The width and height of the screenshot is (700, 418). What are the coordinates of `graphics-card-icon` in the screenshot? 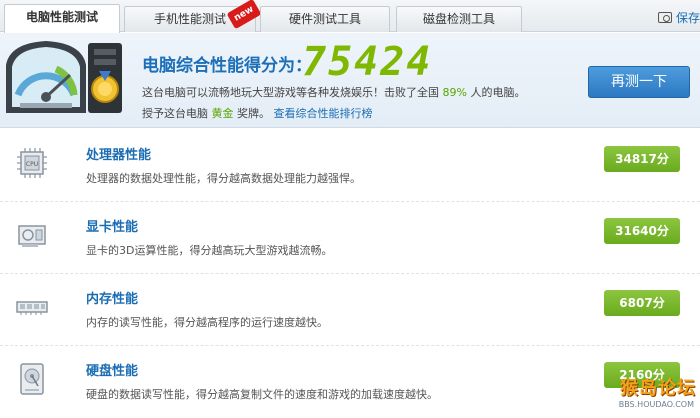 It's located at (32, 236).